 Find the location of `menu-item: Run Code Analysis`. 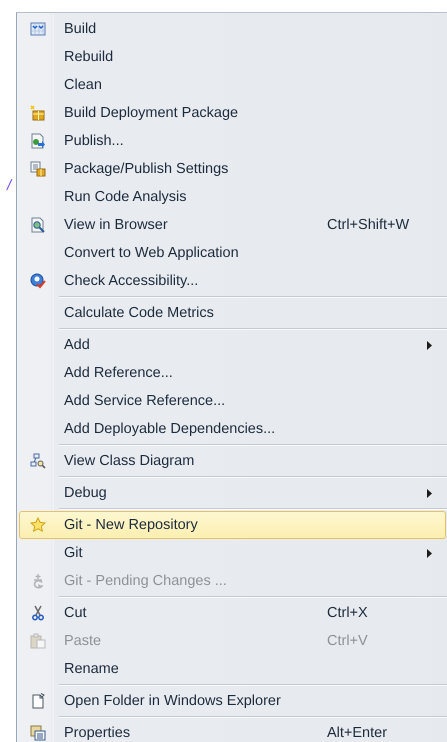

menu-item: Run Code Analysis is located at coordinates (232, 197).